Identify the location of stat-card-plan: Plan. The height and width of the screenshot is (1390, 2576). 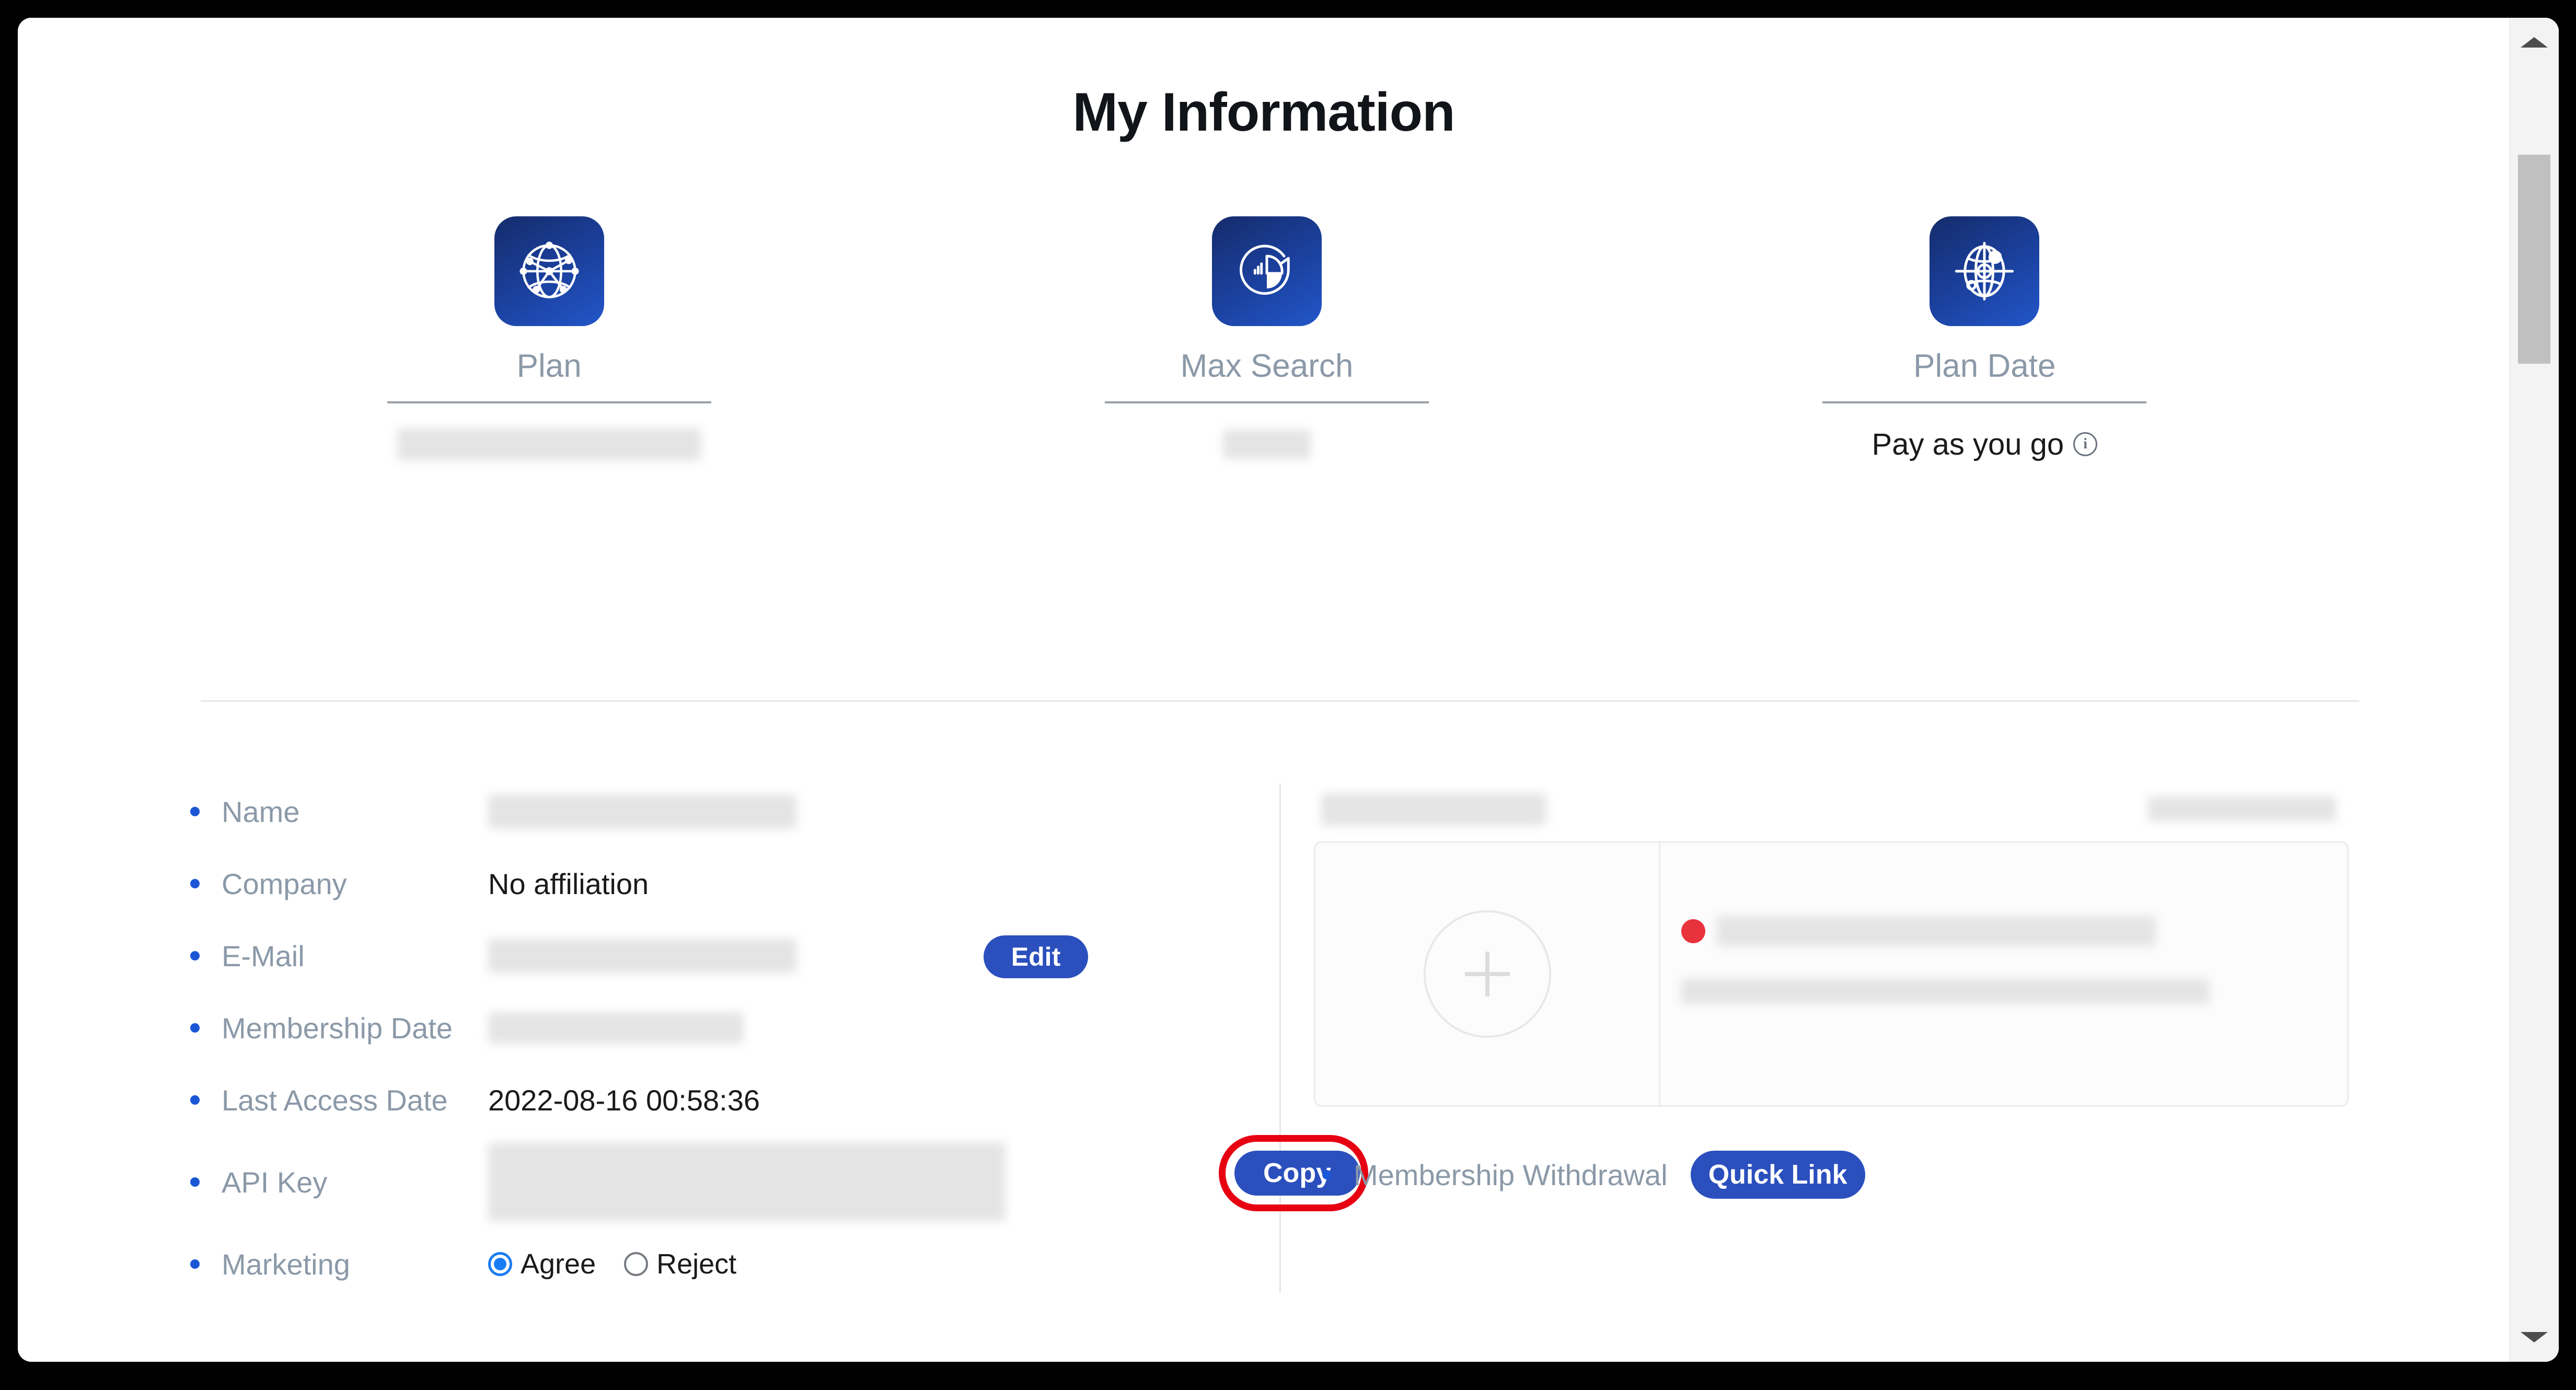
(549, 368).